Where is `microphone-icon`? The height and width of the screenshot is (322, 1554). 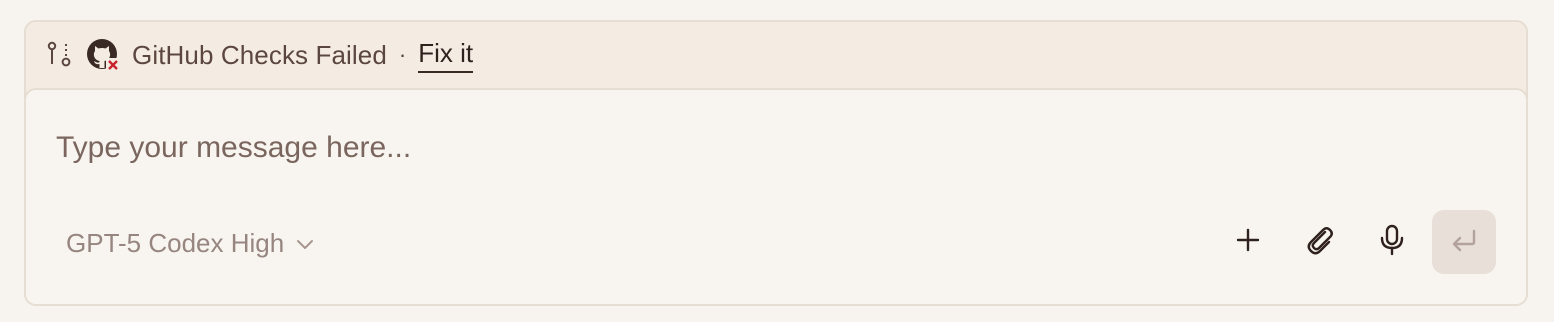
microphone-icon is located at coordinates (1392, 242).